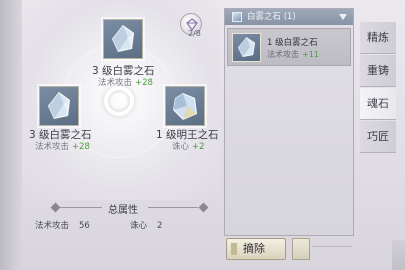 The height and width of the screenshot is (270, 405). I want to click on total-row-zhuxin: 诛心 2, so click(146, 225).